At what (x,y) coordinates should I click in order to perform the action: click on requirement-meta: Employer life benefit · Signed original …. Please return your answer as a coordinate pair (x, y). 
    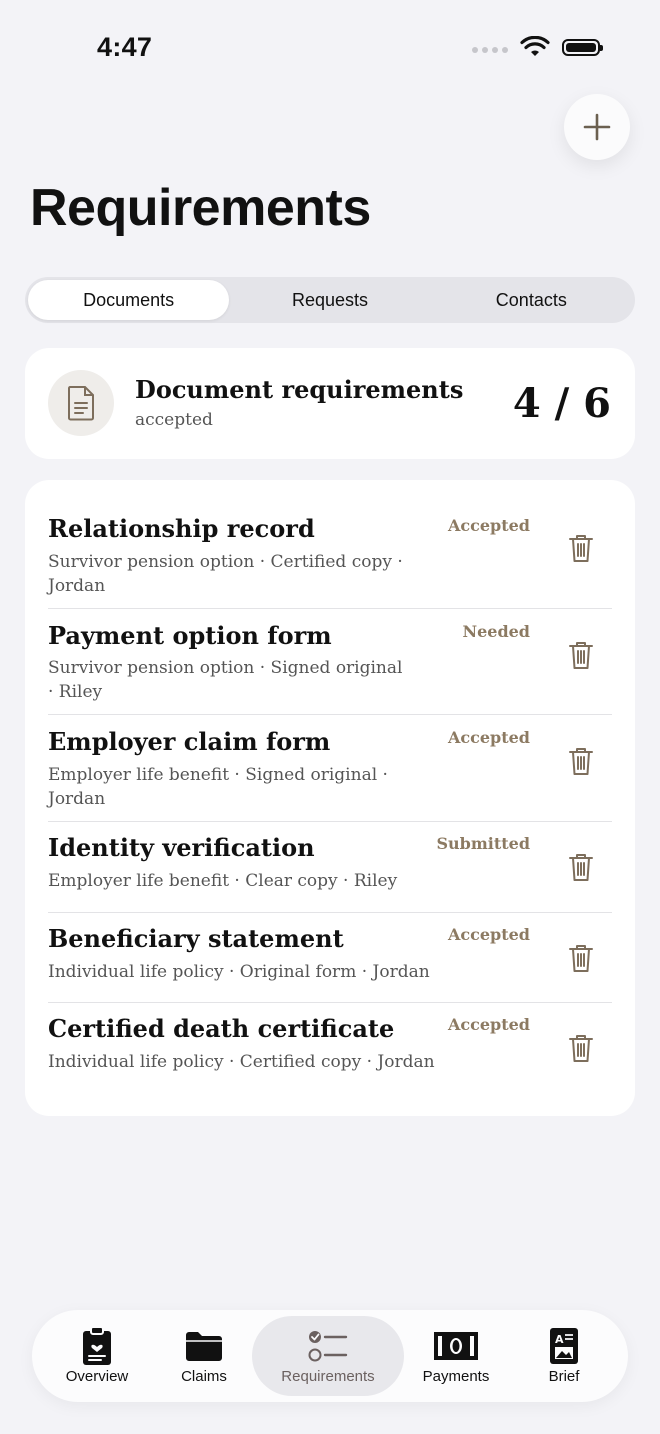
    Looking at the image, I should click on (218, 787).